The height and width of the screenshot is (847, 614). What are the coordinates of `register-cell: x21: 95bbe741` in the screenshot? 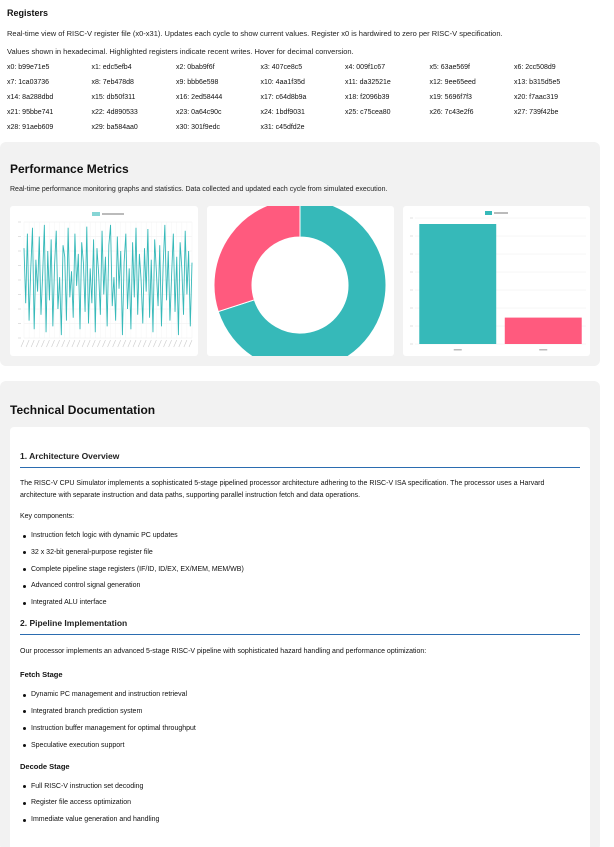 It's located at (49, 113).